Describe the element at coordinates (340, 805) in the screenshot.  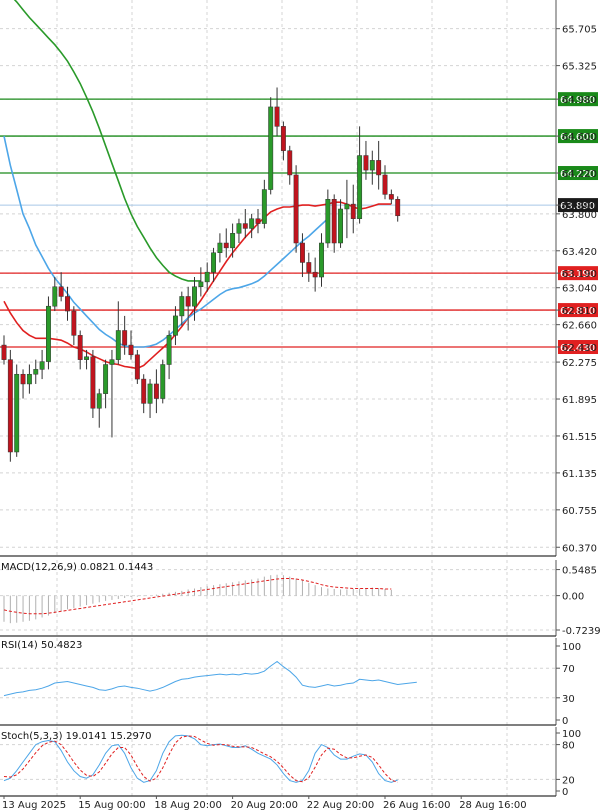
I see `time-axis-label: 22 Aug 20:00` at that location.